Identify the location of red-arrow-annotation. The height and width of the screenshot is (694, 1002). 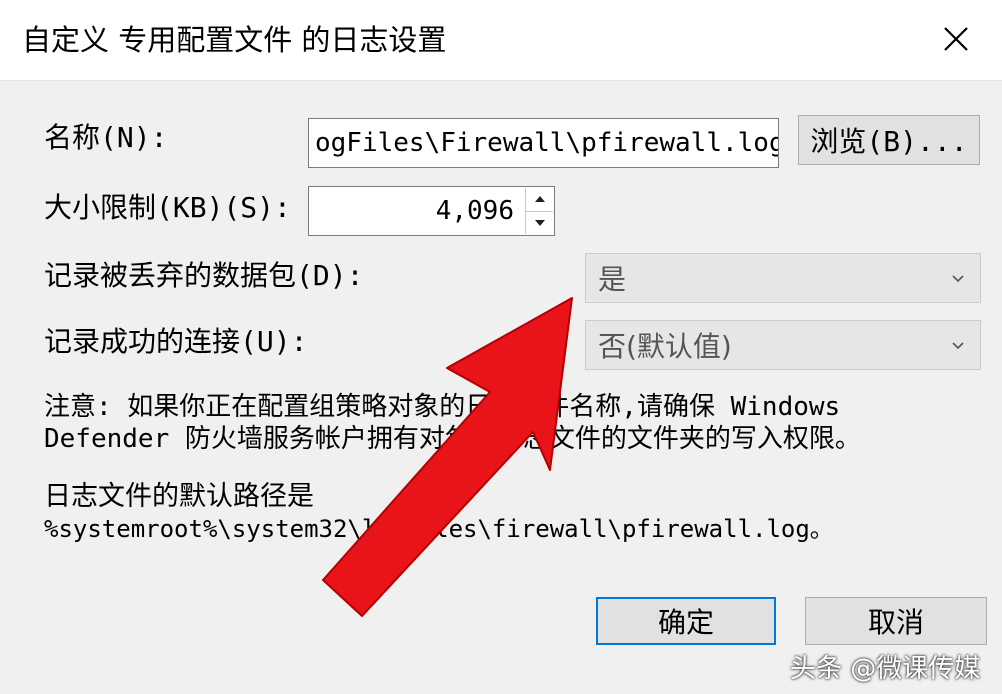
(447, 457).